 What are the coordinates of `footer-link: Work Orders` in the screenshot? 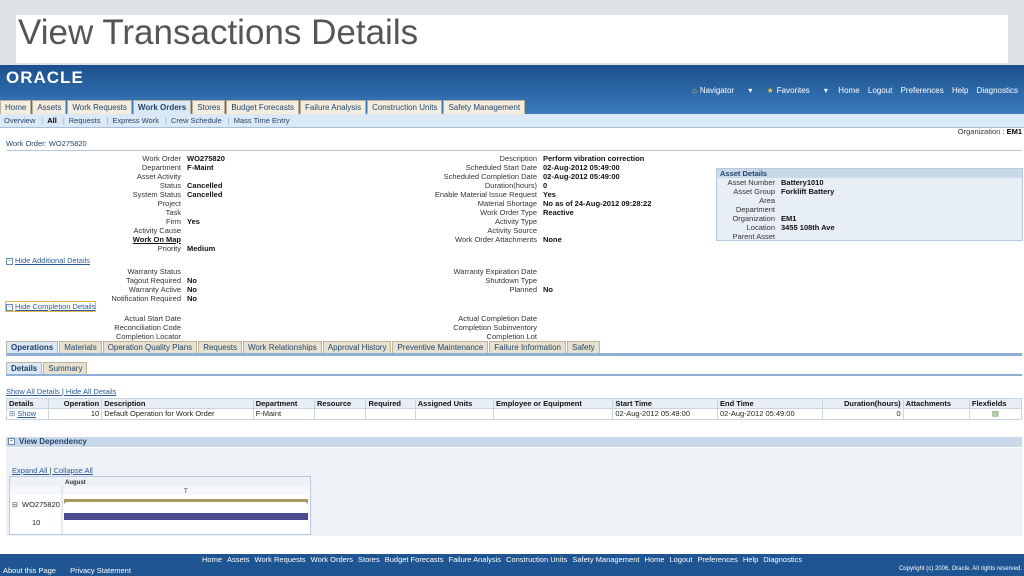 It's located at (332, 559).